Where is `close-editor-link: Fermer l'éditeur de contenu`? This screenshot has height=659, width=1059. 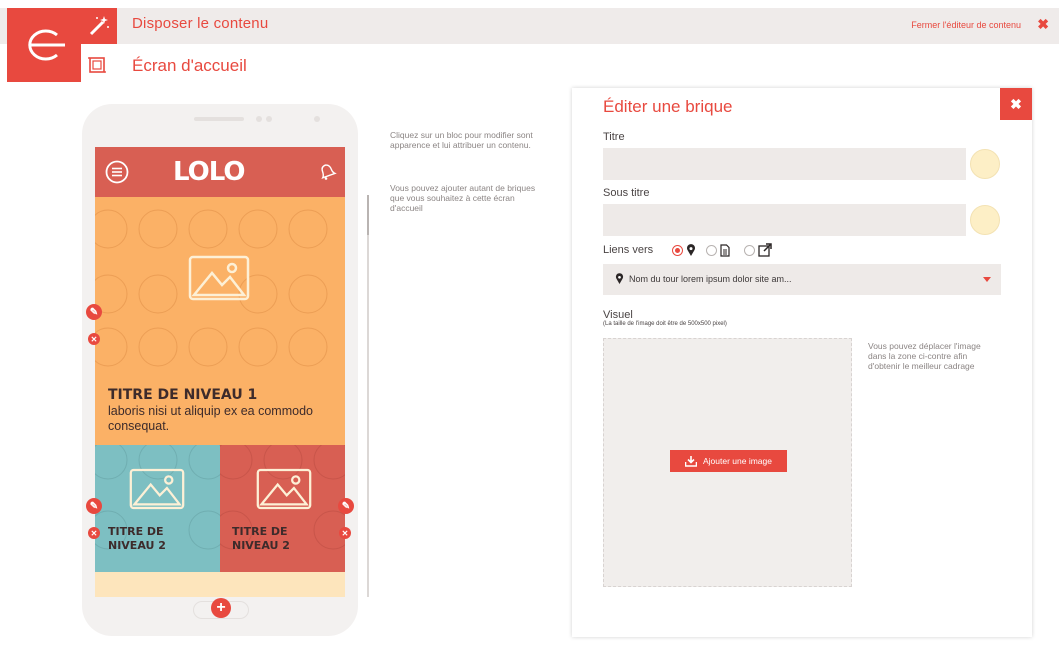 close-editor-link: Fermer l'éditeur de contenu is located at coordinates (966, 25).